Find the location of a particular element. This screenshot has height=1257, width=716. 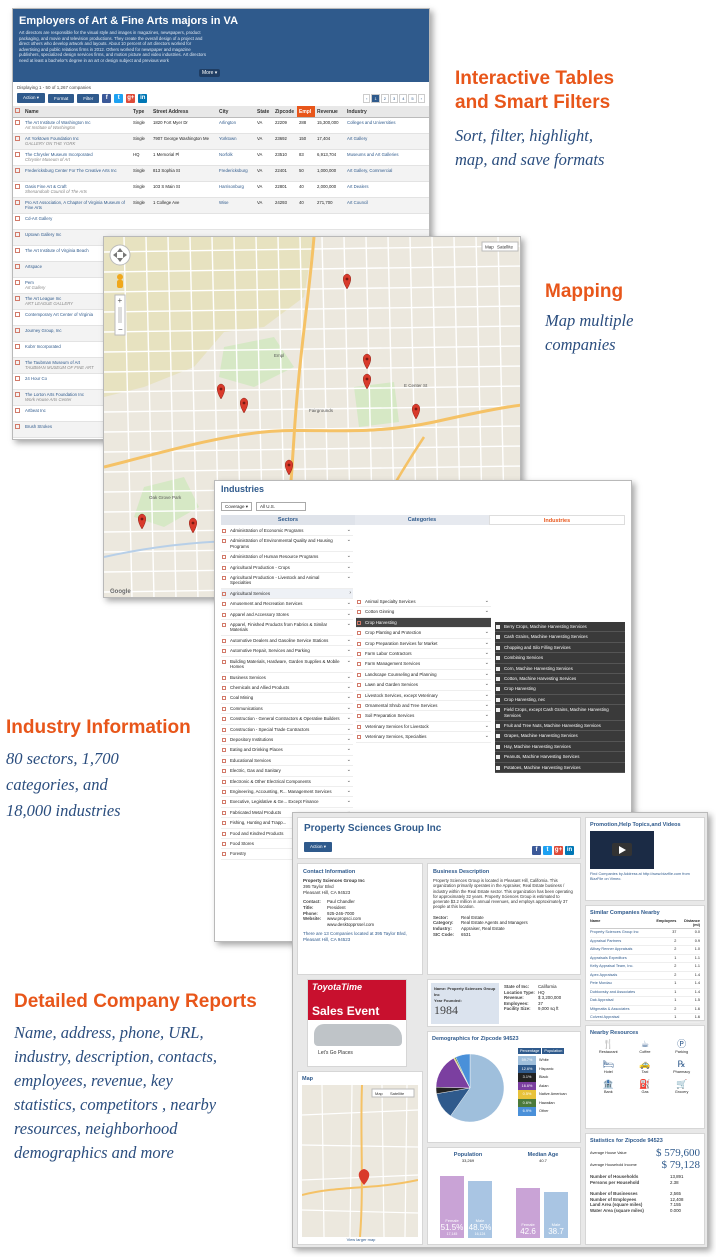

sector-item: Chemicals and Allied Products ⌄ is located at coordinates (287, 688).